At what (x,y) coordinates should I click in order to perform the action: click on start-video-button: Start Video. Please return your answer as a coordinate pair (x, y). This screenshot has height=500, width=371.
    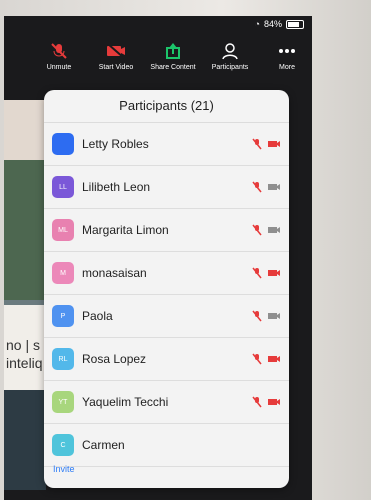
    Looking at the image, I should click on (116, 67).